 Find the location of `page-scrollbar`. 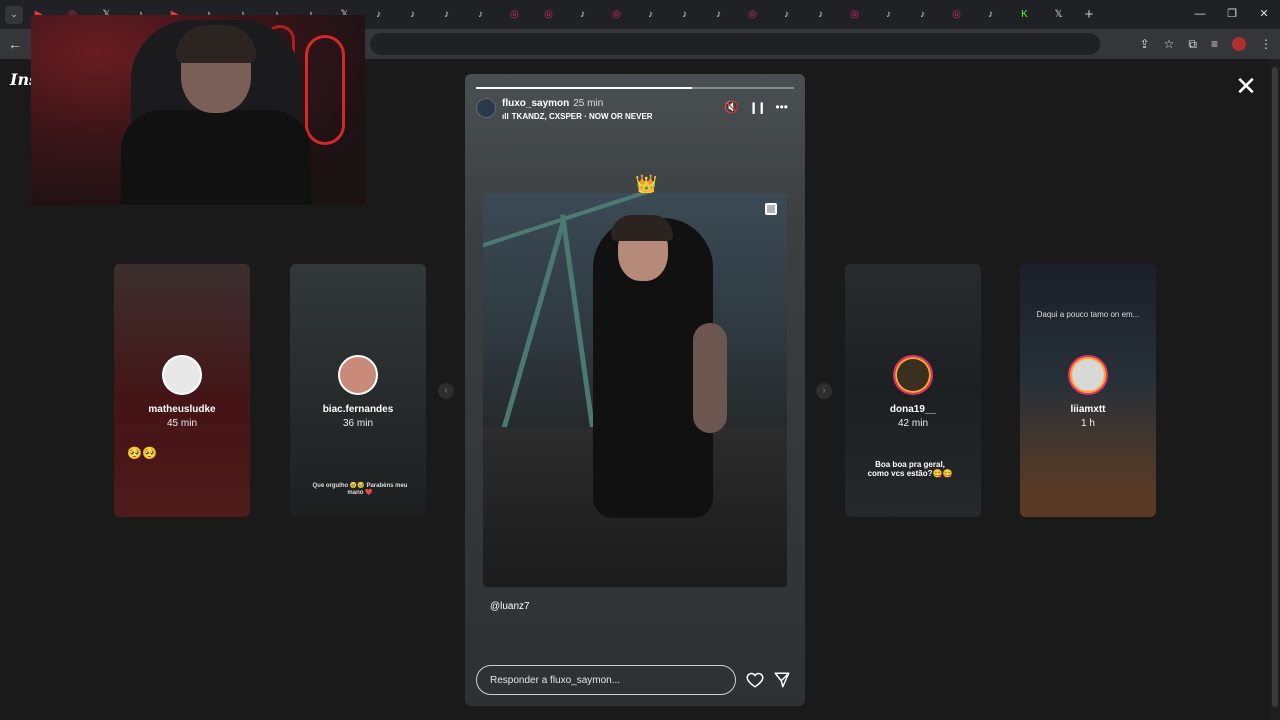

page-scrollbar is located at coordinates (1275, 389).